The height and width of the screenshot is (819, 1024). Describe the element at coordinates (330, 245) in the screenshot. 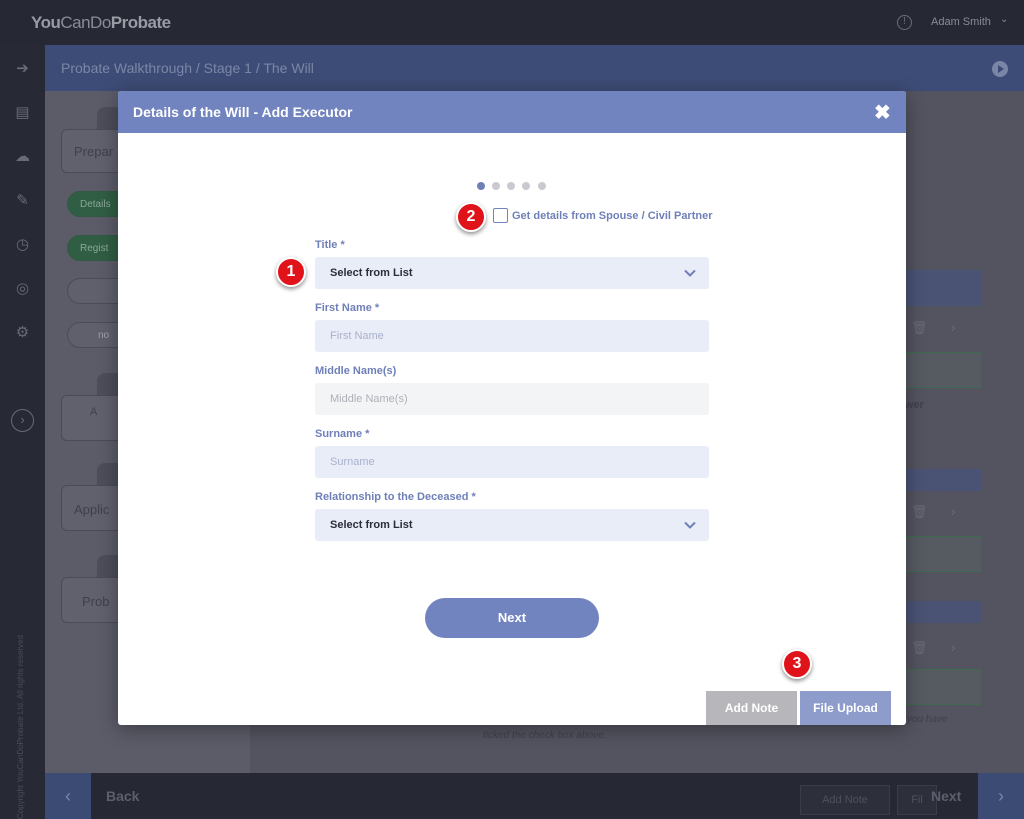

I see `title-label: Title *` at that location.